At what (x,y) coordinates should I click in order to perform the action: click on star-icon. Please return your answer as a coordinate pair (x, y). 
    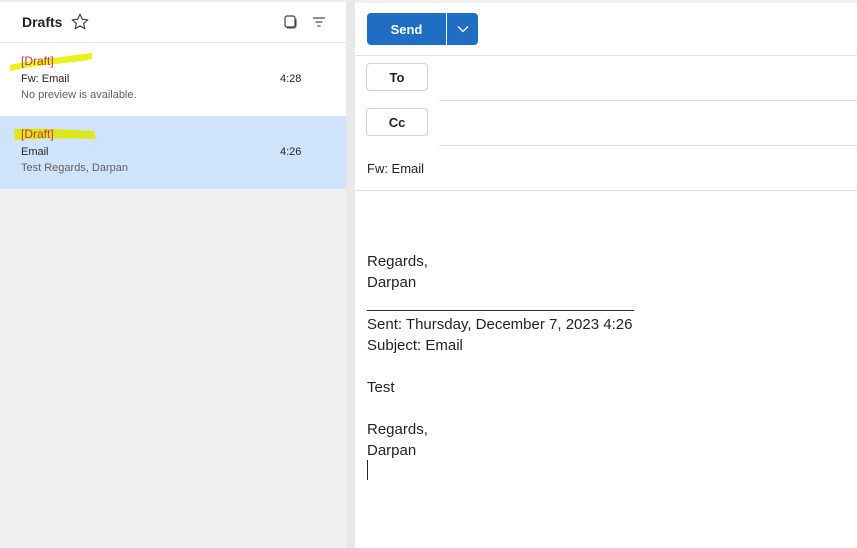
    Looking at the image, I should click on (80, 22).